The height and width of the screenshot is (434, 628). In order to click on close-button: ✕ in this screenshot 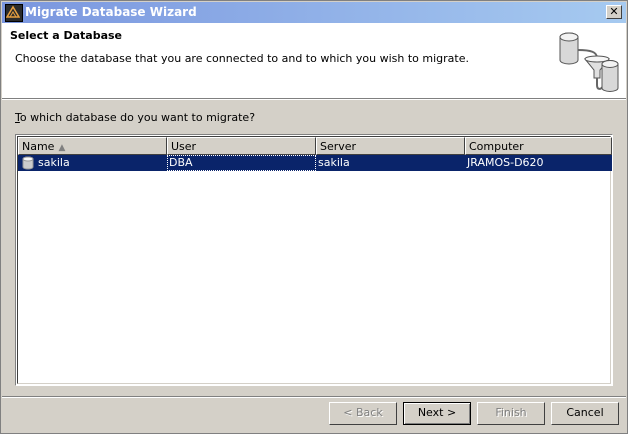, I will do `click(614, 12)`.